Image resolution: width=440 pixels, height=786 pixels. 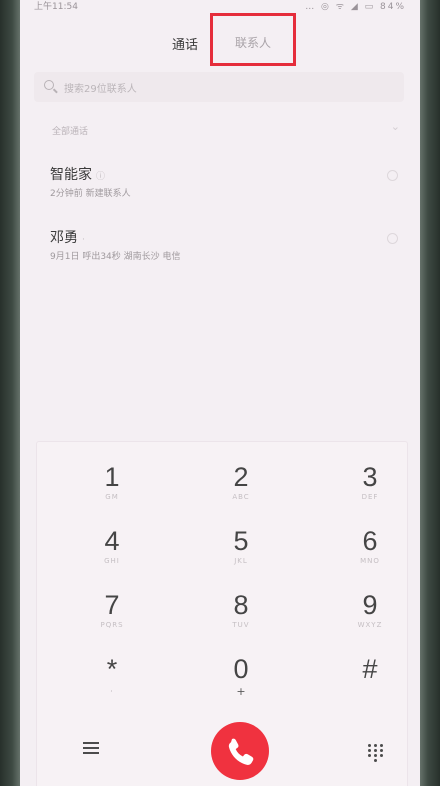 I want to click on key-digit: 0, so click(x=241, y=669).